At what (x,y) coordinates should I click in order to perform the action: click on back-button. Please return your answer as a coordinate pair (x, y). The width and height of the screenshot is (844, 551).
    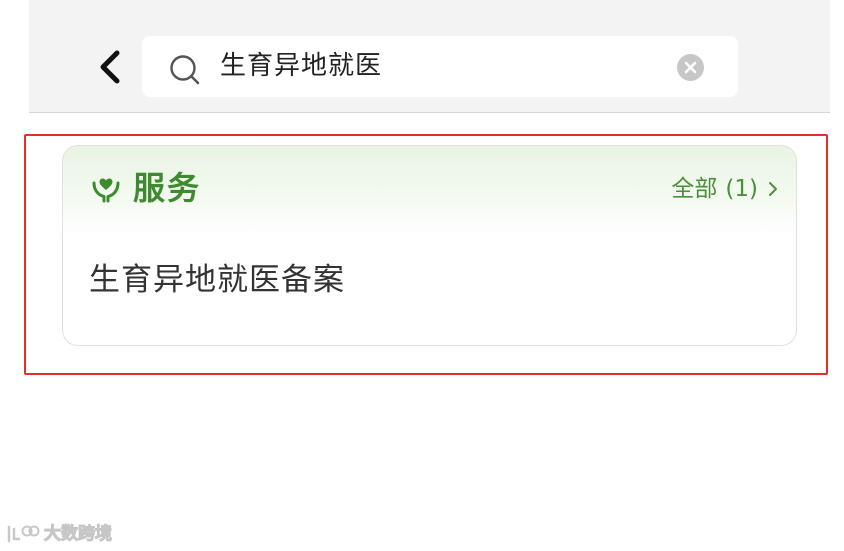
    Looking at the image, I should click on (111, 68).